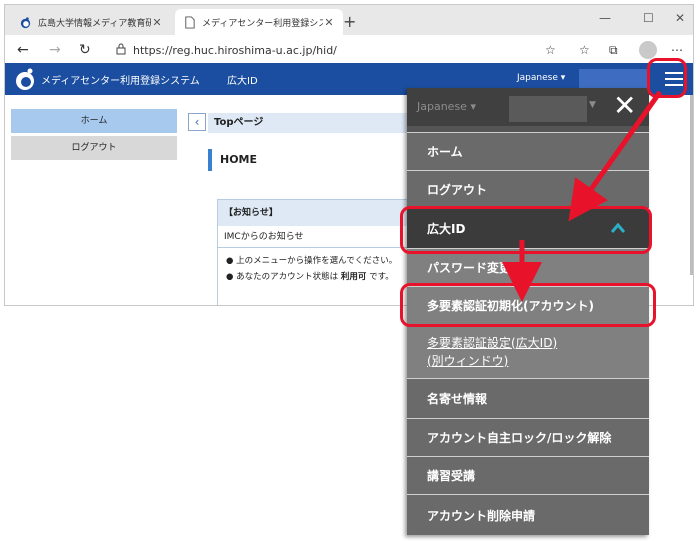 The height and width of the screenshot is (541, 700). Describe the element at coordinates (519, 438) in the screenshot. I see `menu-item-label: アカウント自主ロック/ロック解除` at that location.